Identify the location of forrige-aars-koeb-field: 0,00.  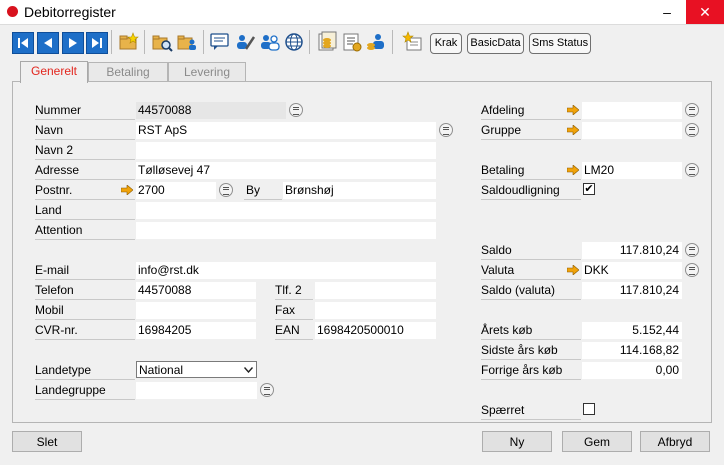
(632, 370).